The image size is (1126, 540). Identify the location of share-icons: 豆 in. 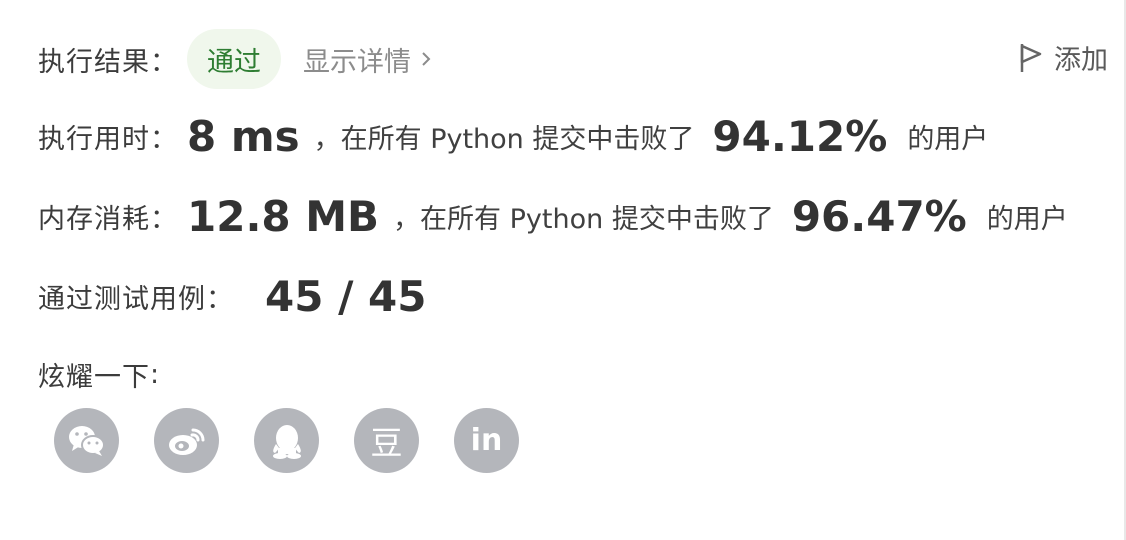
(304, 440).